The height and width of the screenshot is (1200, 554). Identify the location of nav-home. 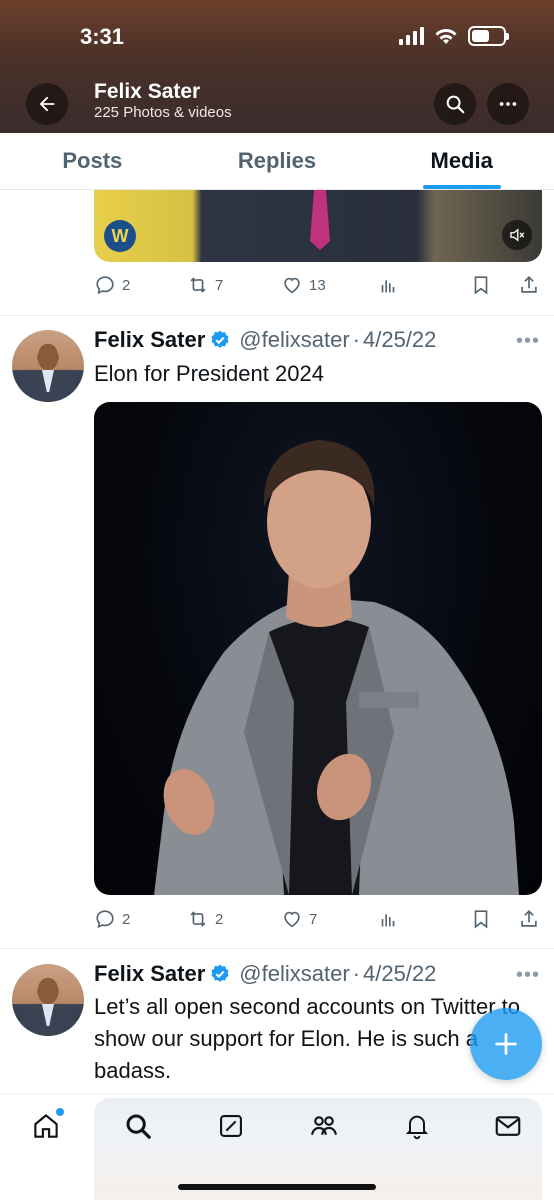
(47, 1125).